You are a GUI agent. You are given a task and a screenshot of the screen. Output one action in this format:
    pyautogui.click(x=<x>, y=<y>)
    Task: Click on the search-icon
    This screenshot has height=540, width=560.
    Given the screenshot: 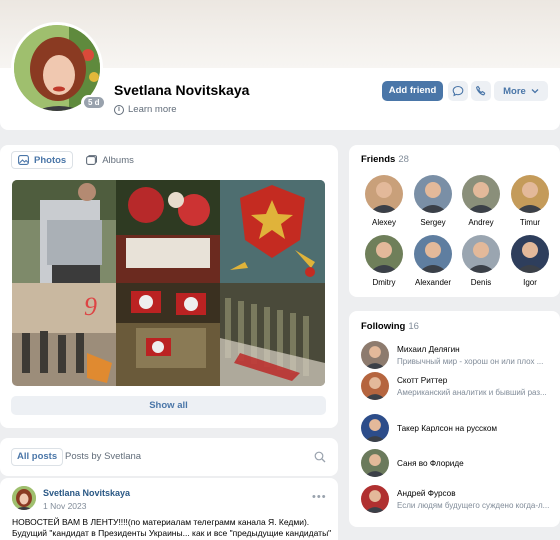 What is the action you would take?
    pyautogui.click(x=320, y=457)
    